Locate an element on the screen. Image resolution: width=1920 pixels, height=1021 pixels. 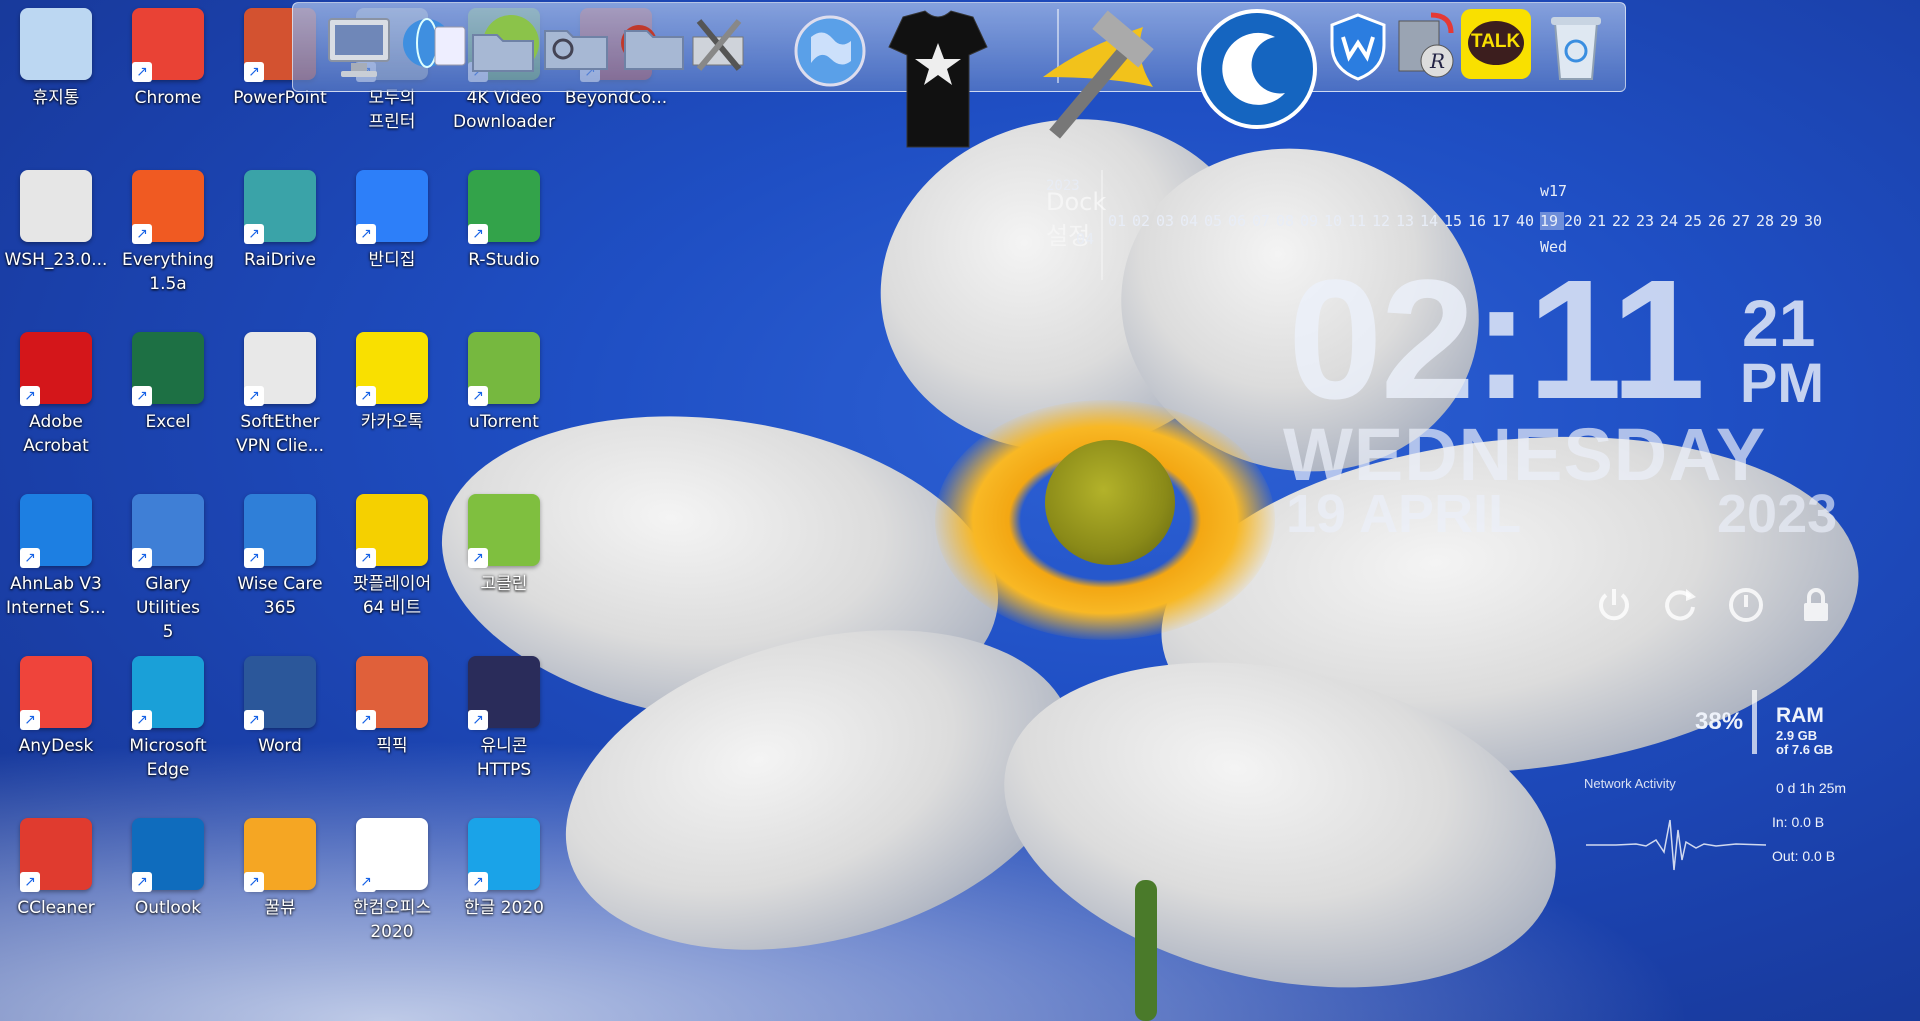
monitor-icon is located at coordinates (362, 48).